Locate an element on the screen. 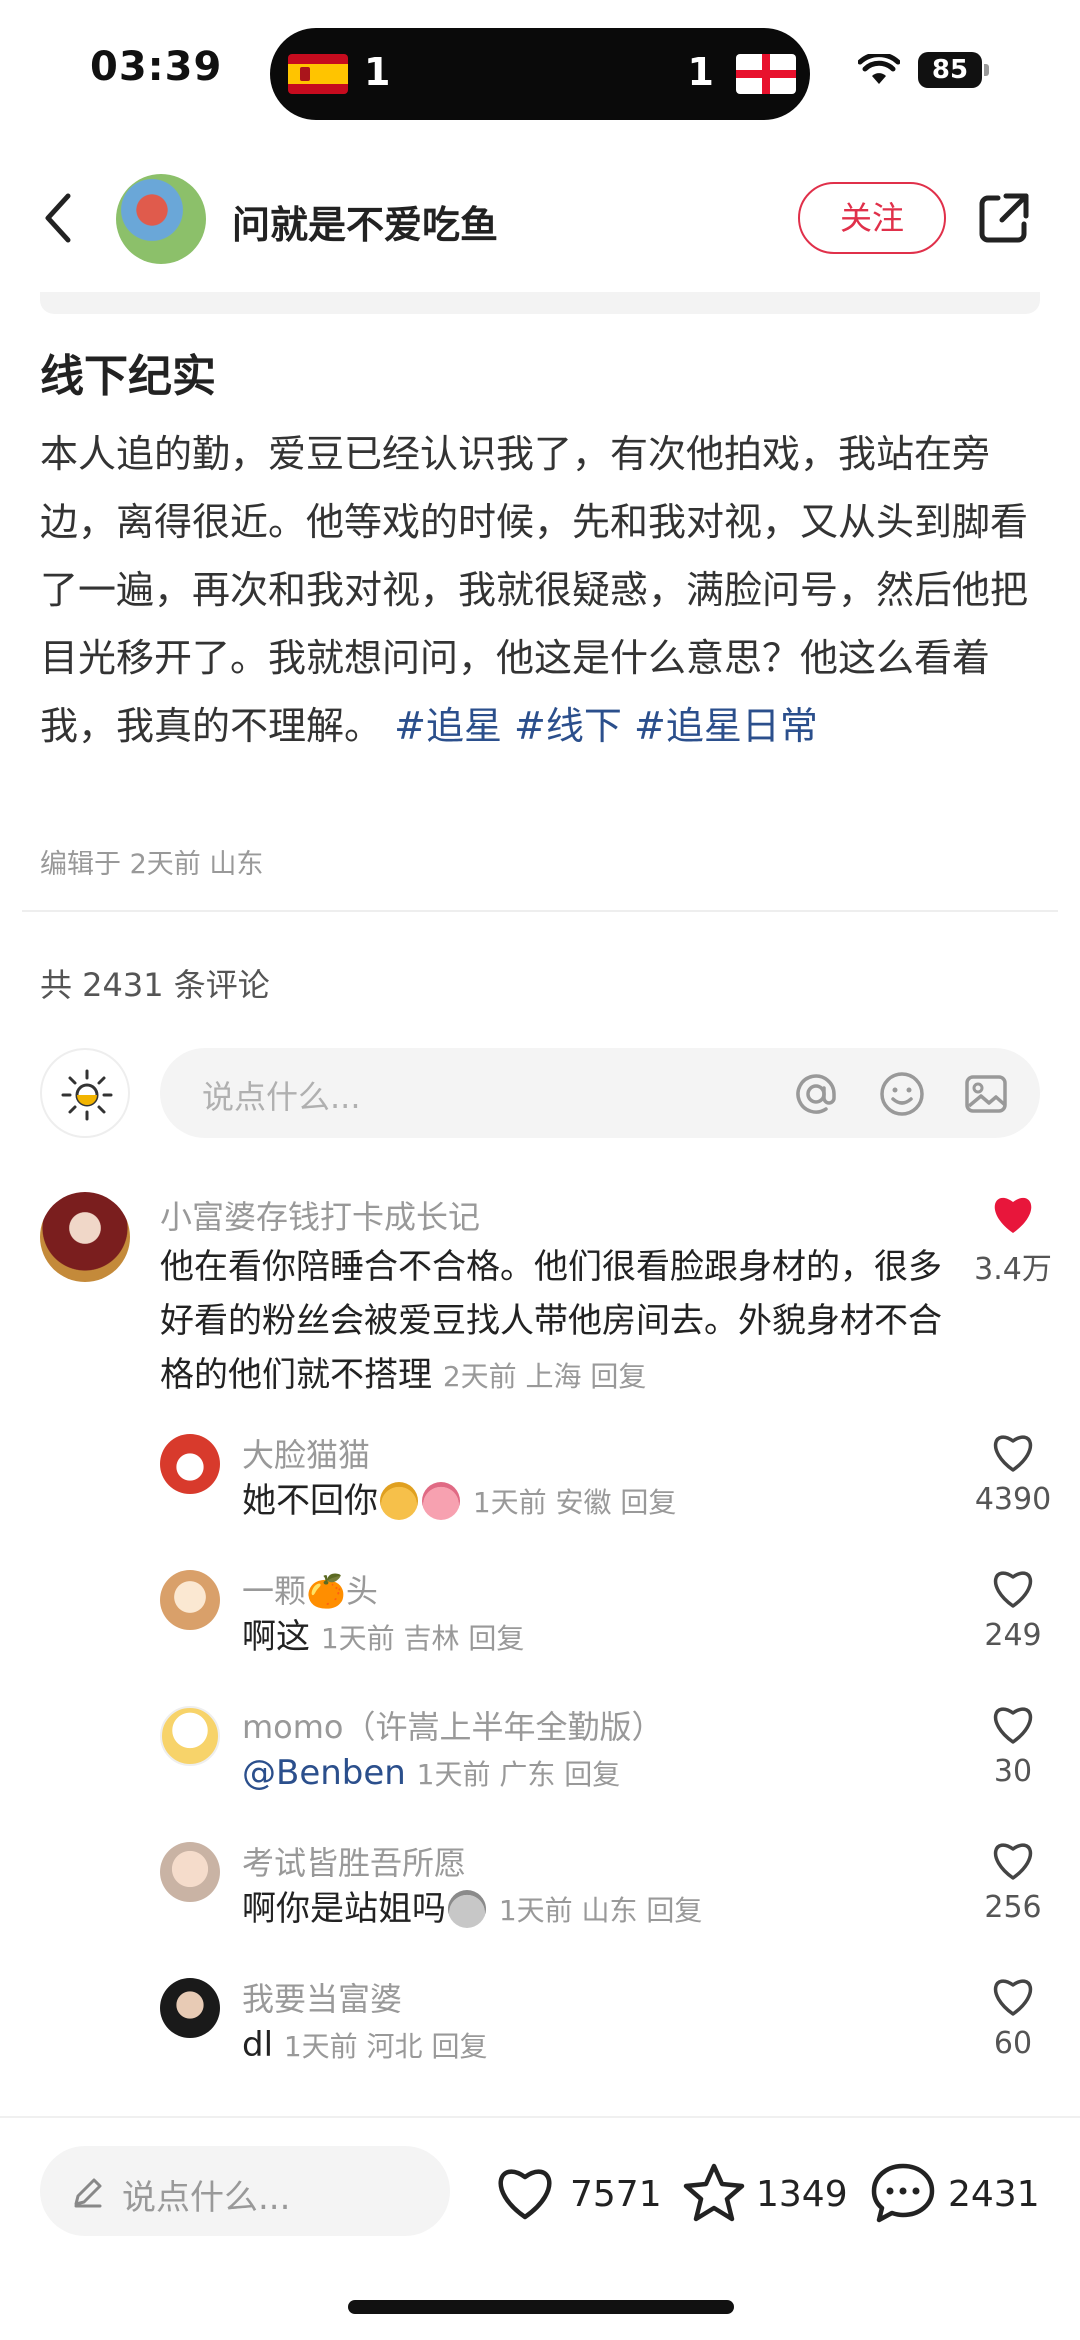  wifi-icon is located at coordinates (879, 69).